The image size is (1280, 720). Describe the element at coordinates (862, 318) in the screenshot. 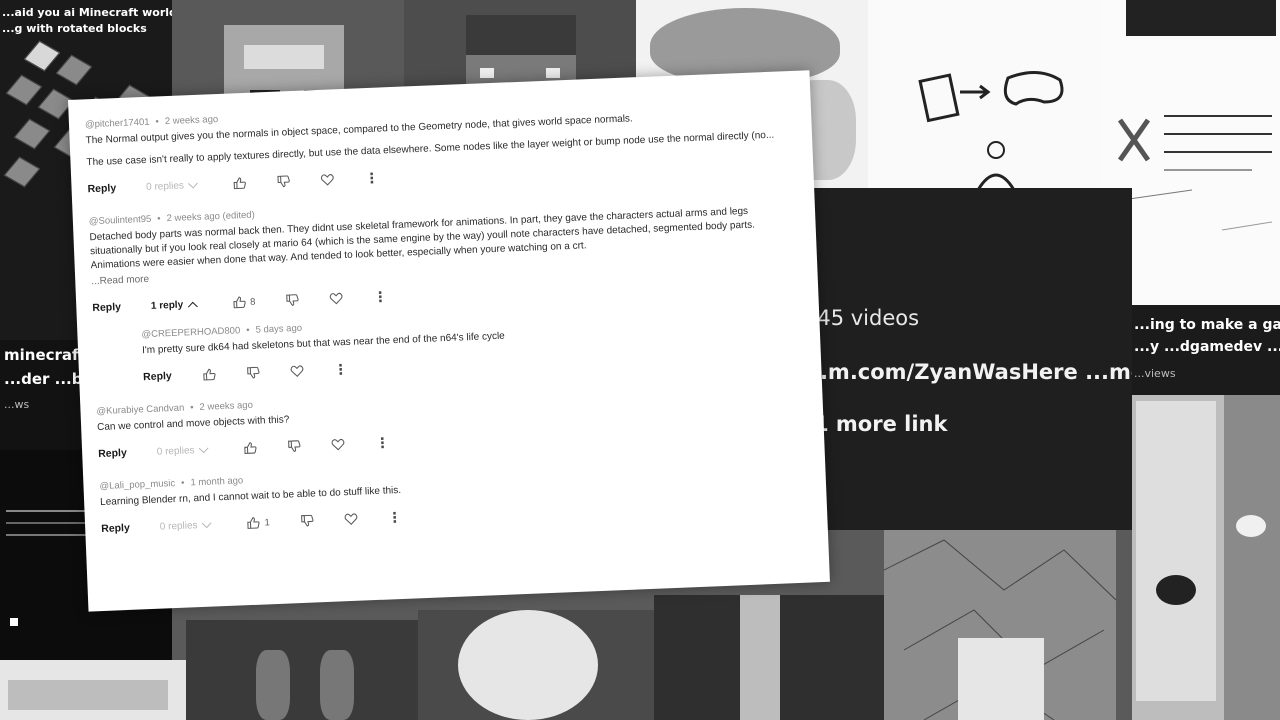

I see `channel-video-count: · 45 videos` at that location.